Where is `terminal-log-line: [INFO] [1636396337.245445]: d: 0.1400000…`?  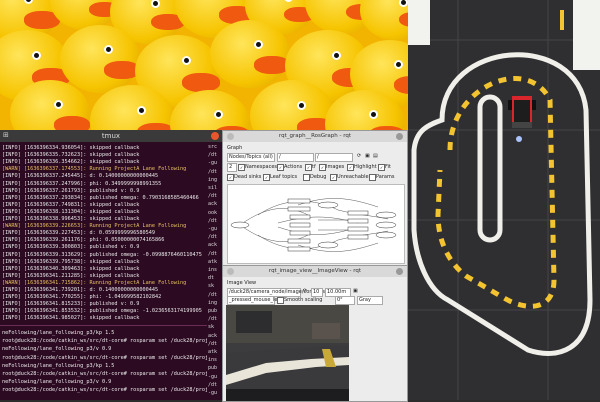 terminal-log-line: [INFO] [1636396337.245445]: d: 0.1400000… is located at coordinates (80, 176).